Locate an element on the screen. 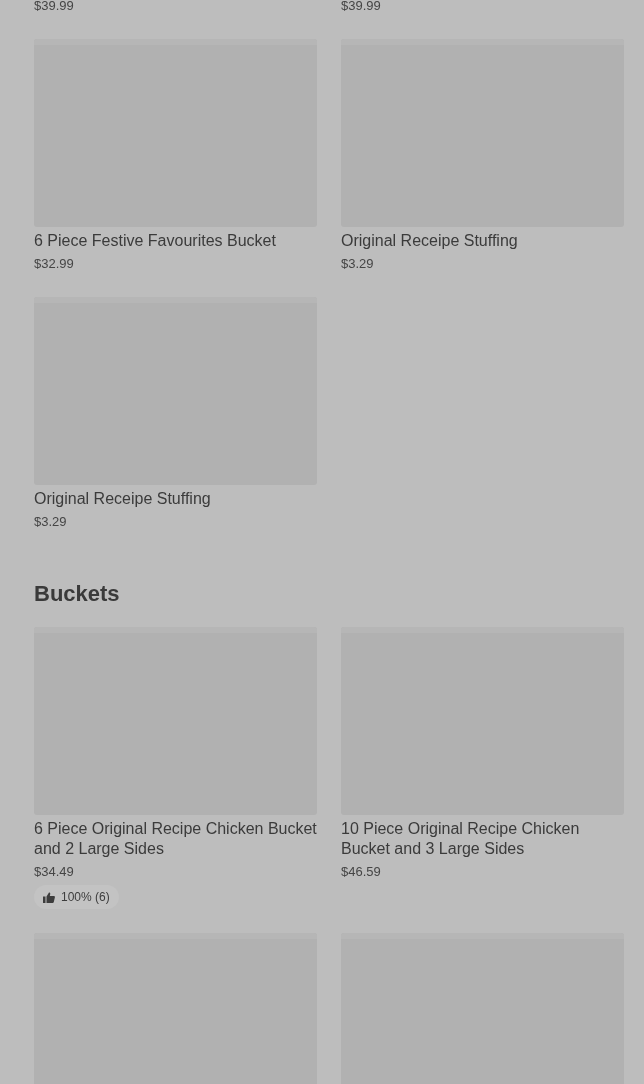 The height and width of the screenshot is (1084, 644). product-price: $32.99 is located at coordinates (54, 264).